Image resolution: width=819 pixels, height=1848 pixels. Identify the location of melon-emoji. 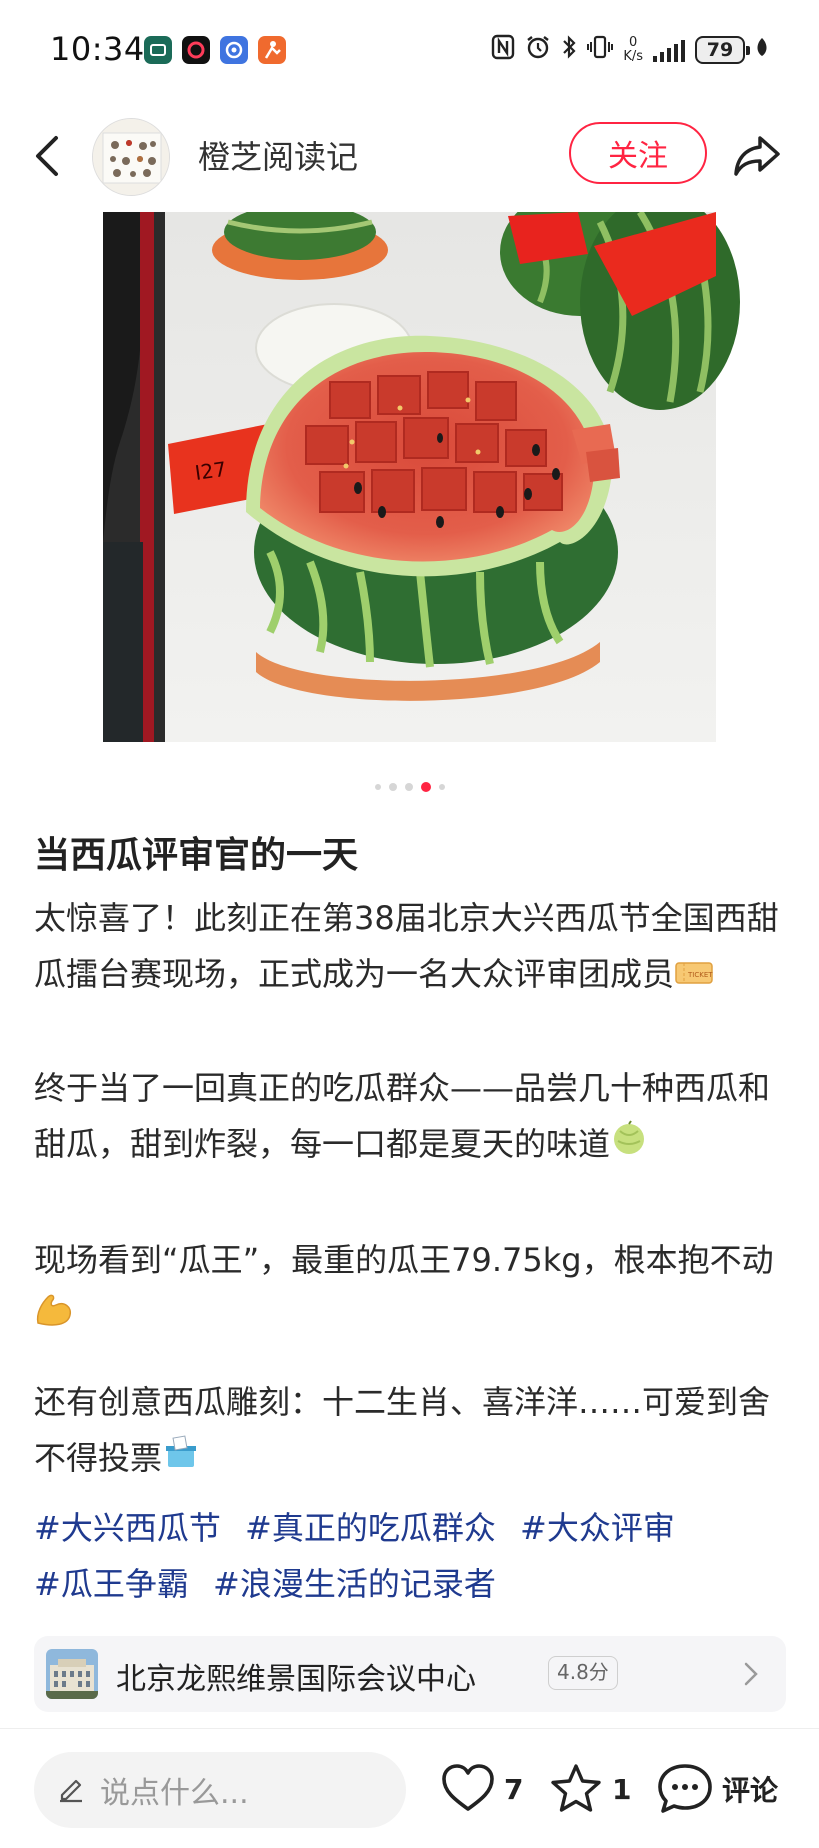
(629, 1146).